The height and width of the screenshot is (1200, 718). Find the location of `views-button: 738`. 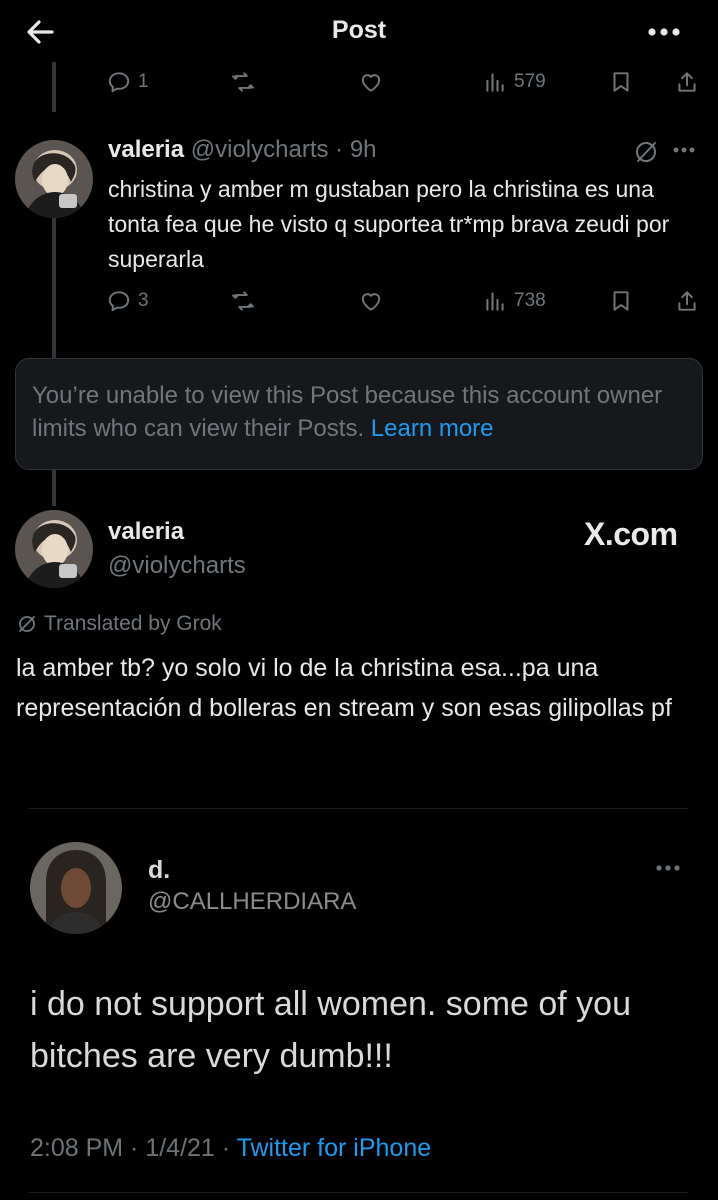

views-button: 738 is located at coordinates (514, 301).